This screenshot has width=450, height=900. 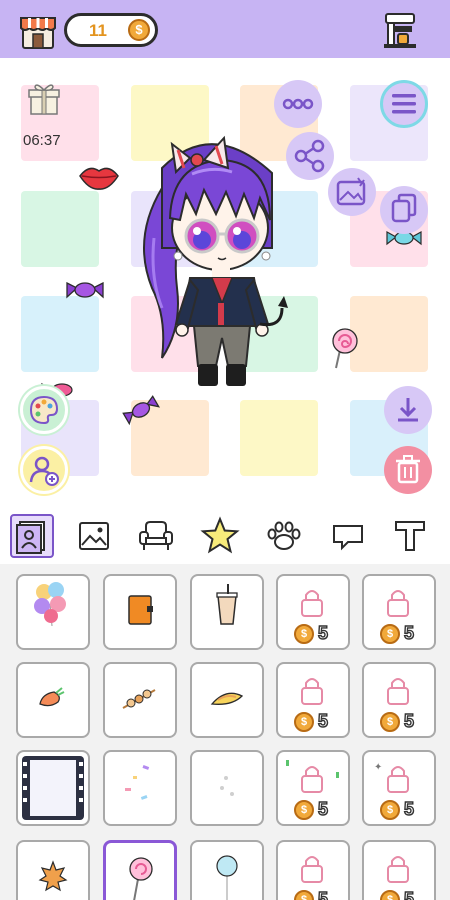 I want to click on item-taco, so click(x=227, y=700).